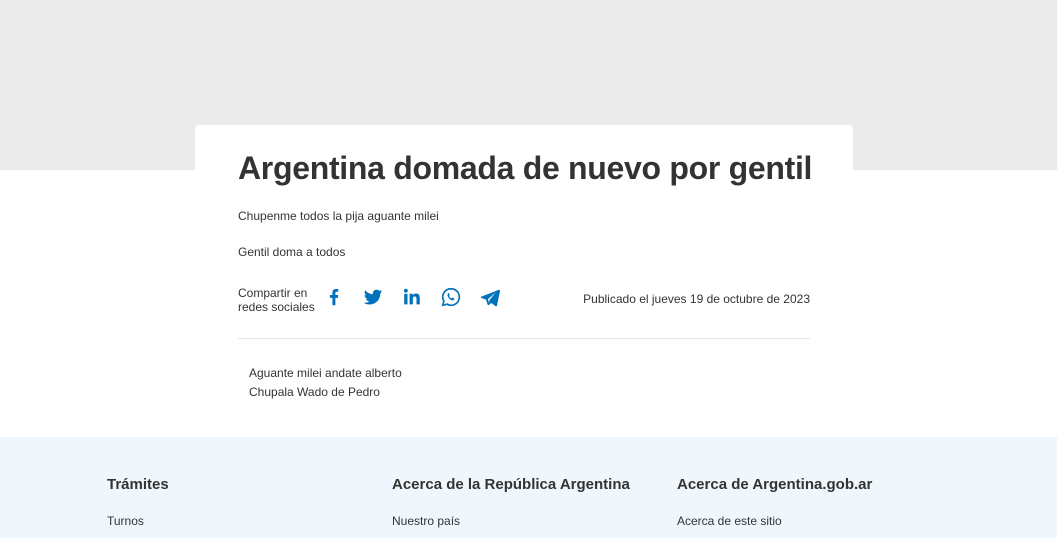 The width and height of the screenshot is (1057, 538). Describe the element at coordinates (511, 521) in the screenshot. I see `footer-link-nuestro-pais: Nuestro país` at that location.